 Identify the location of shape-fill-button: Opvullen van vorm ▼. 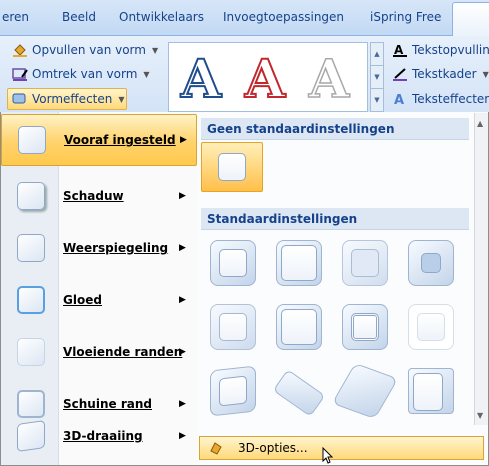
(85, 50).